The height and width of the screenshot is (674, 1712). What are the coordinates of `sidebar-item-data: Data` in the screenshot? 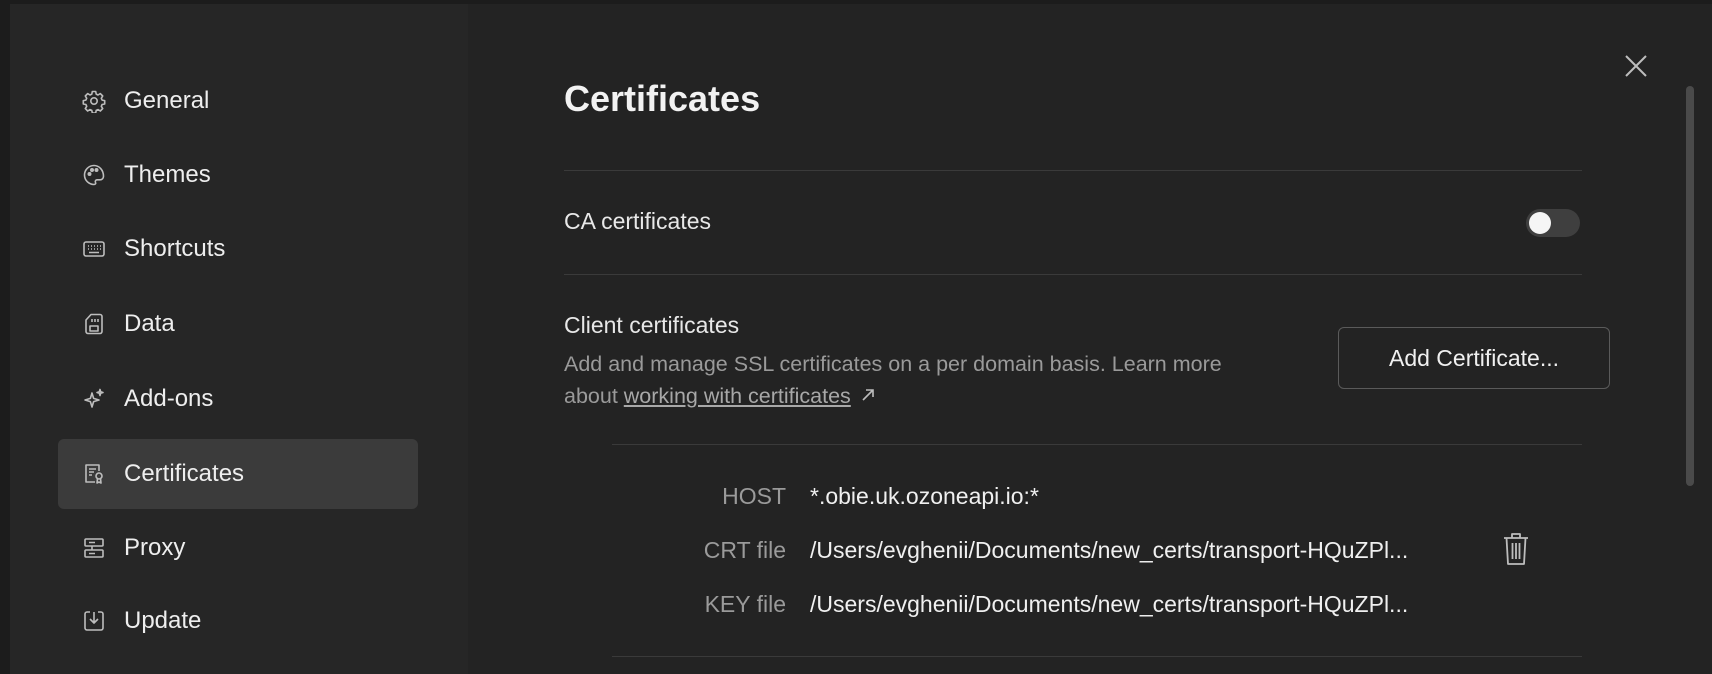 It's located at (238, 324).